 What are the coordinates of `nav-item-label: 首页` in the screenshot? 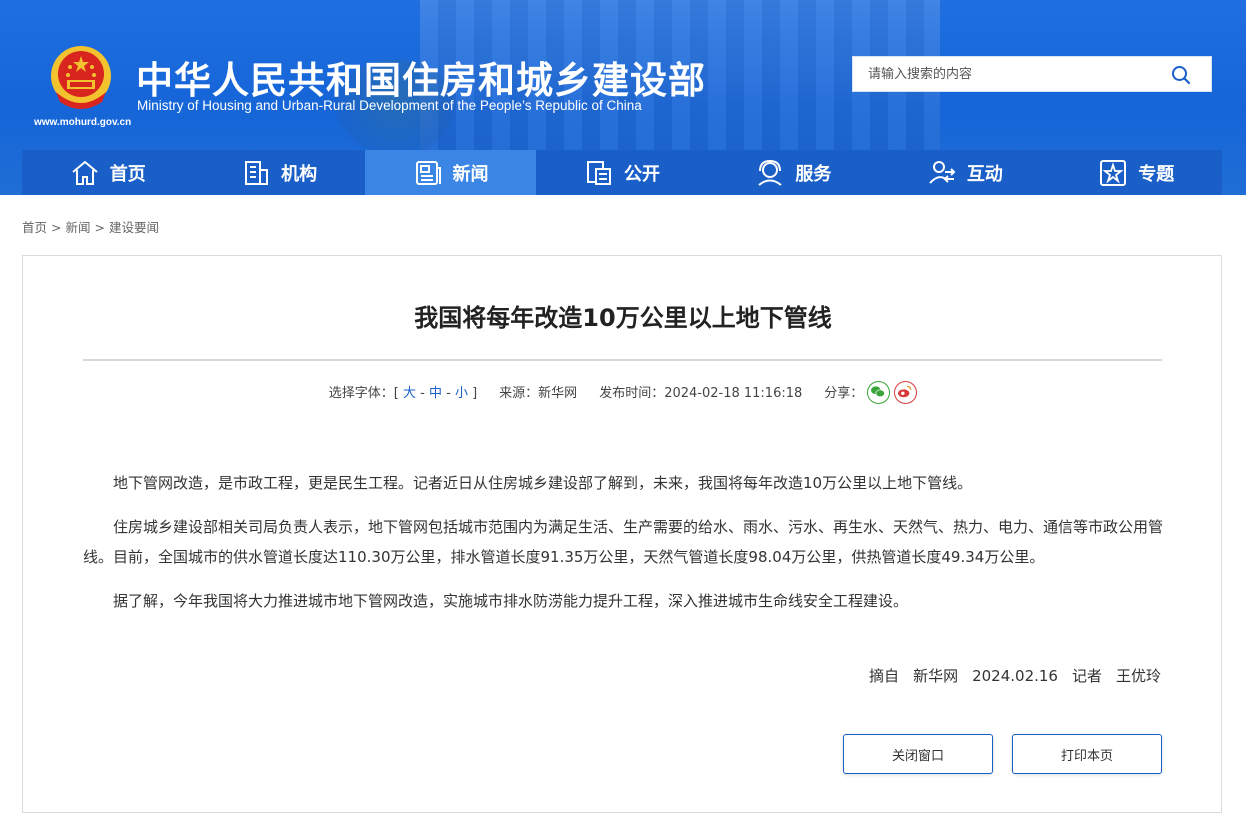 It's located at (127, 174).